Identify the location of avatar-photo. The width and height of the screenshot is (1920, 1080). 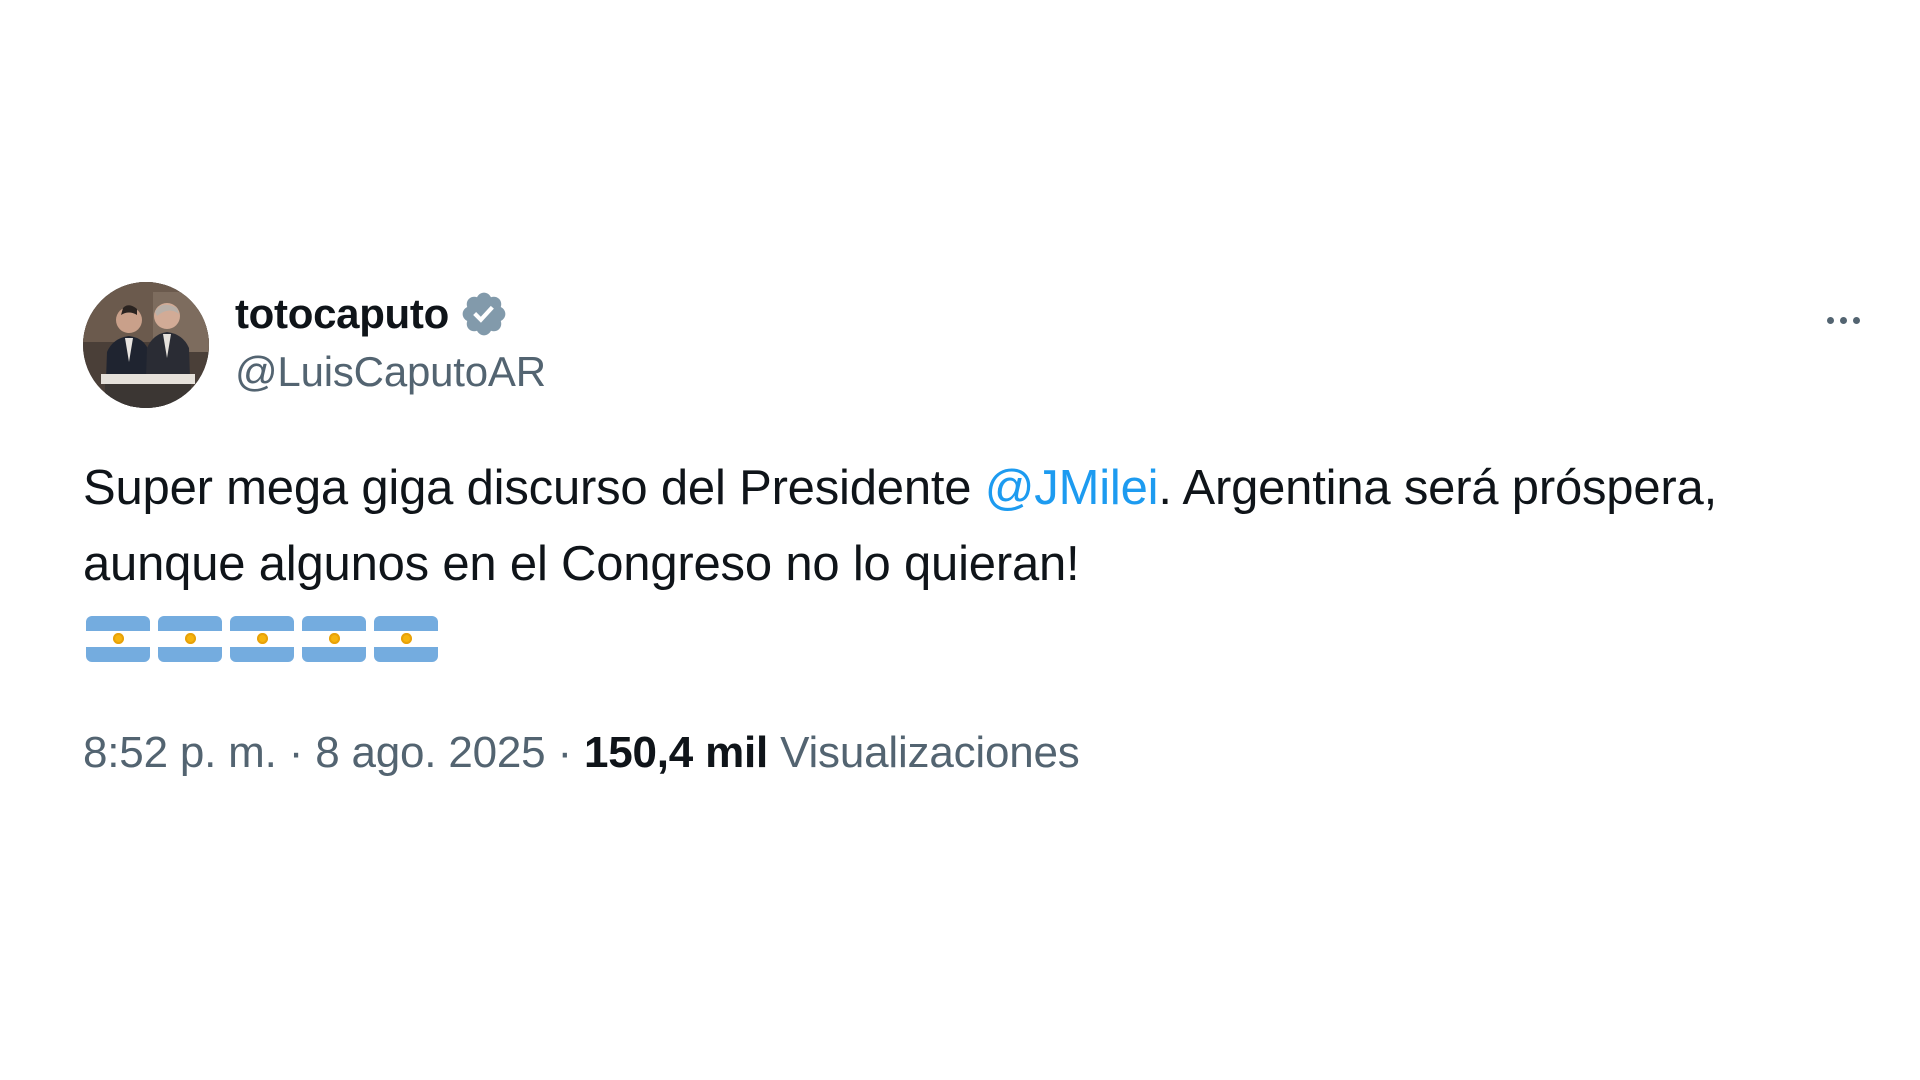
(146, 345).